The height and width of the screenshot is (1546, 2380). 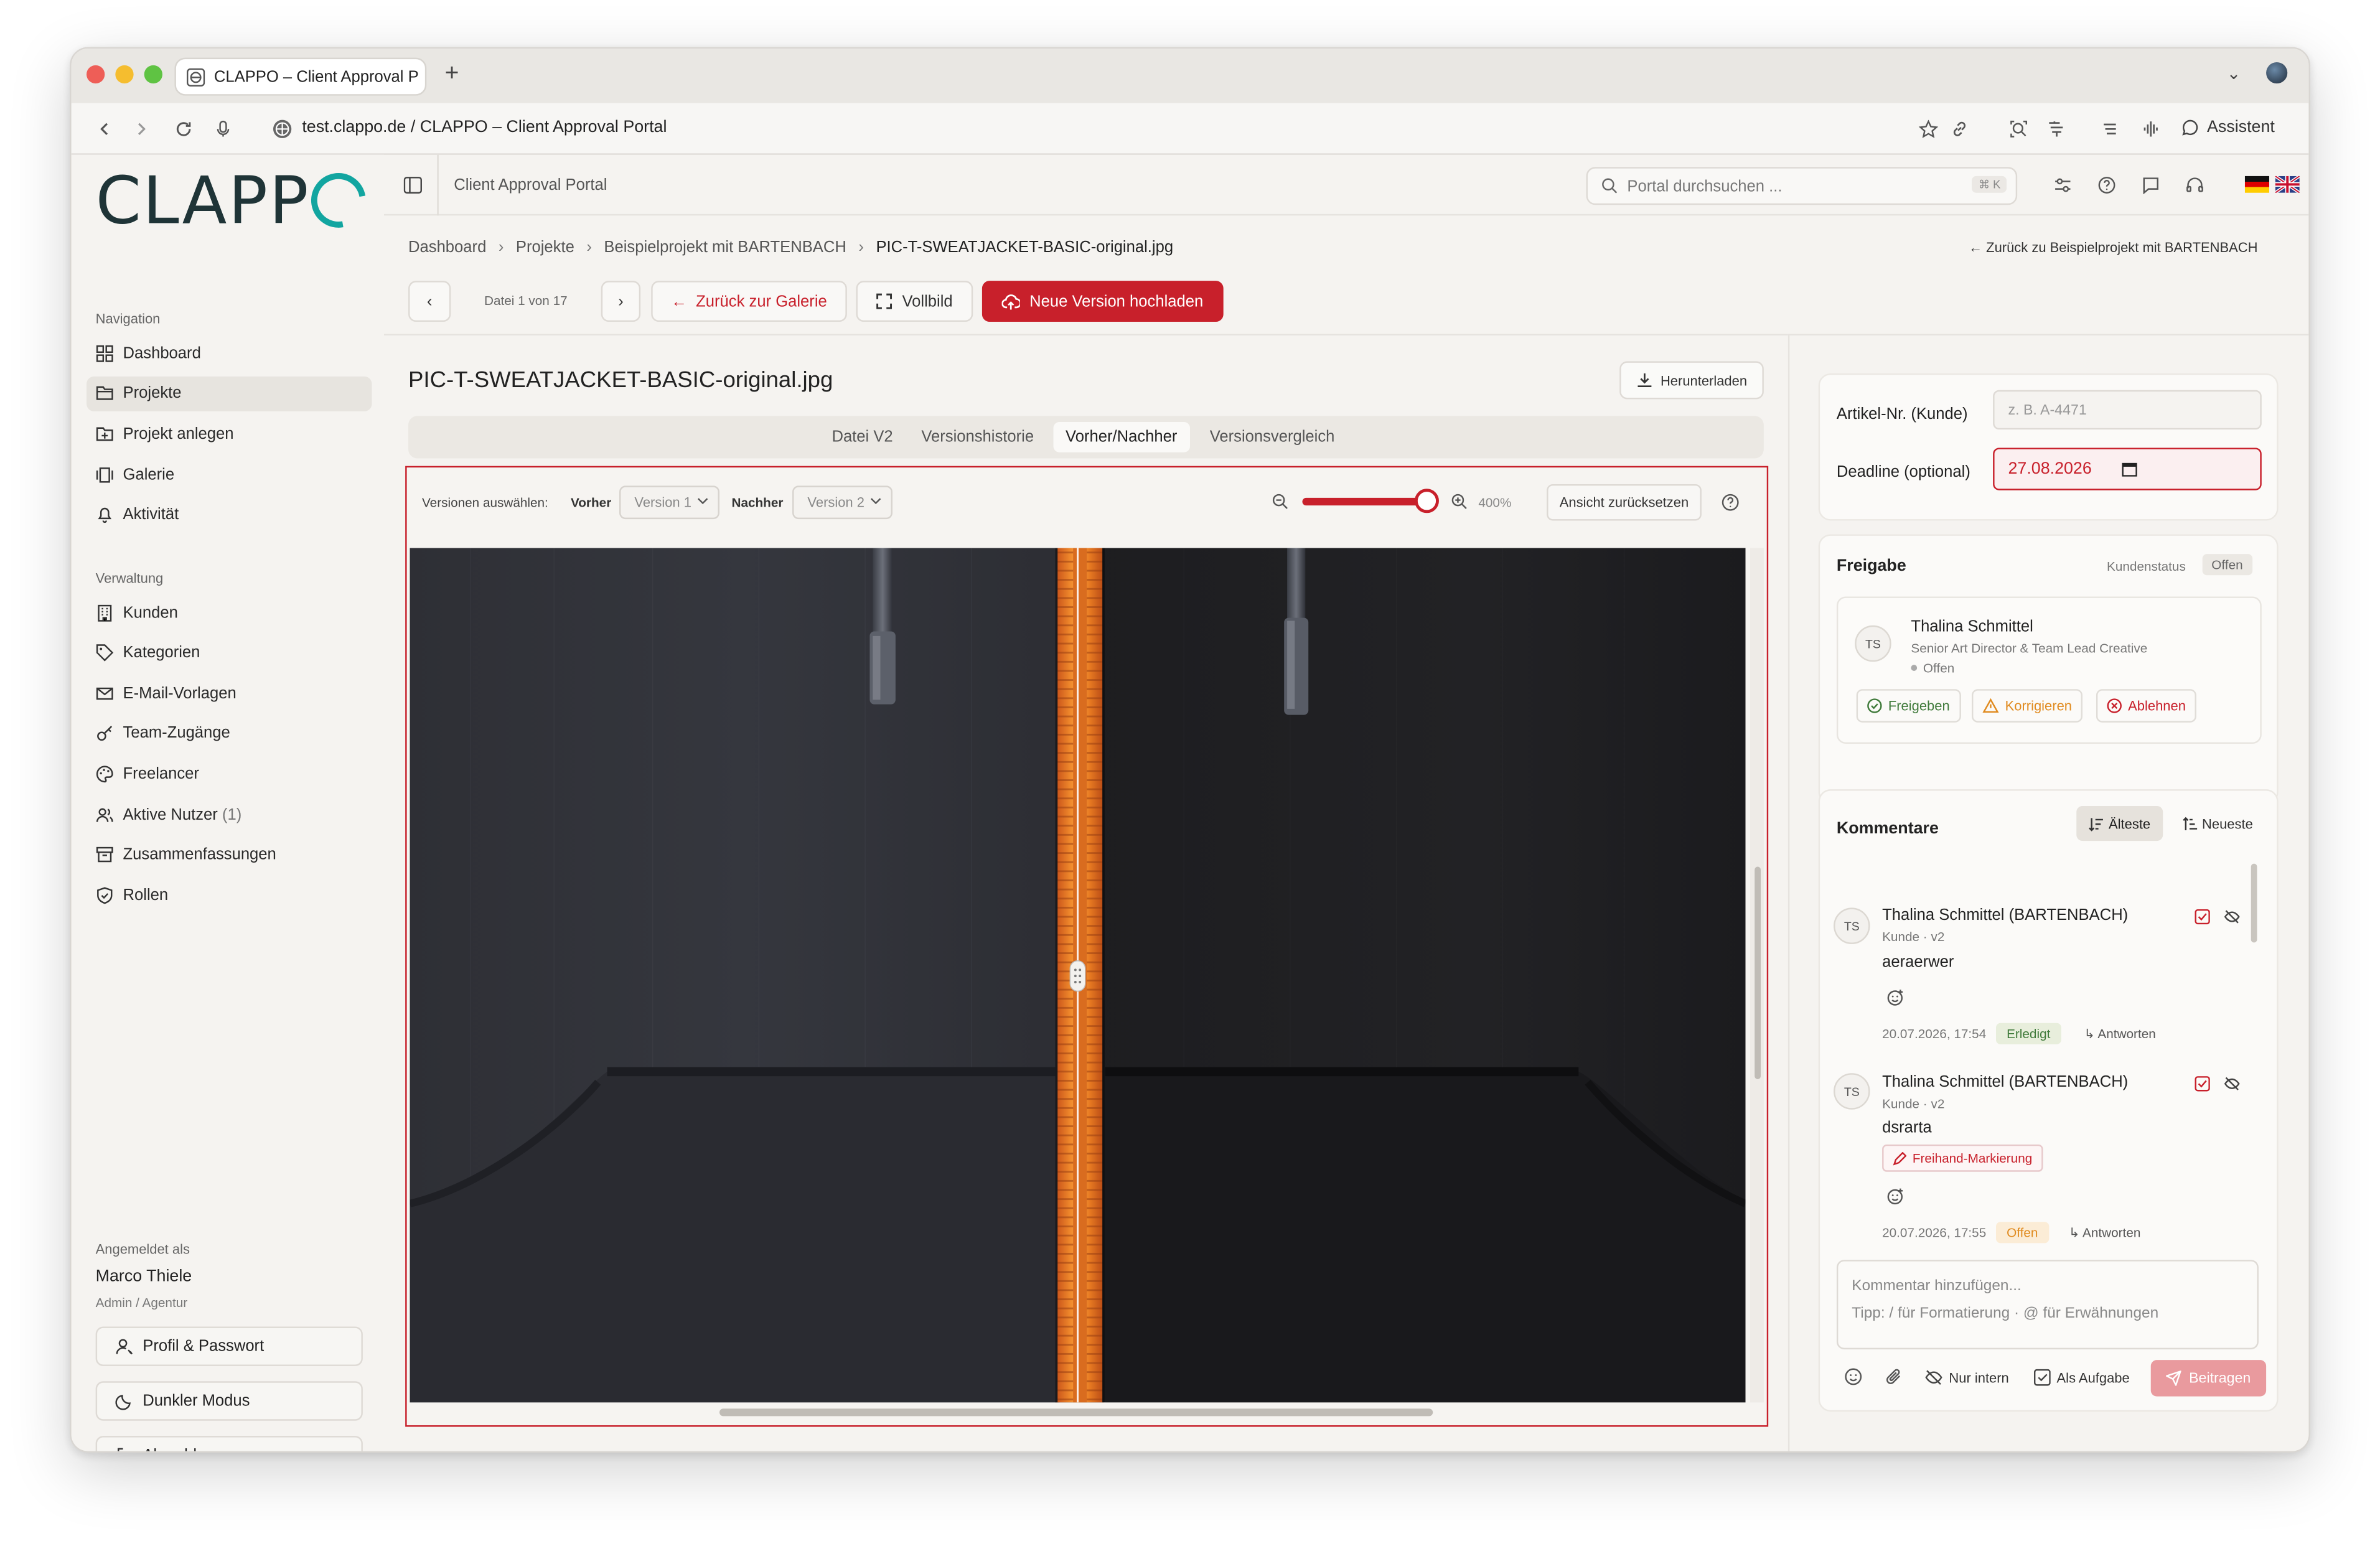 I want to click on comment-status-open-badge: Offen, so click(x=2022, y=1233).